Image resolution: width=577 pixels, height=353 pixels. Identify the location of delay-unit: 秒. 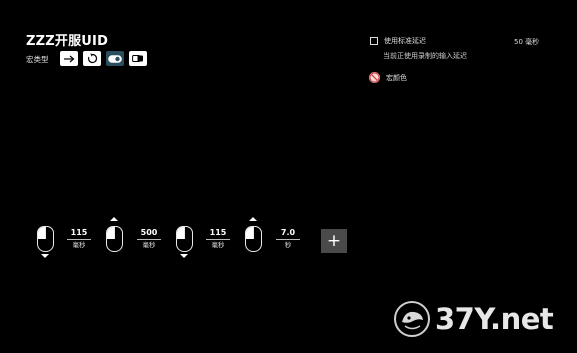
(288, 245).